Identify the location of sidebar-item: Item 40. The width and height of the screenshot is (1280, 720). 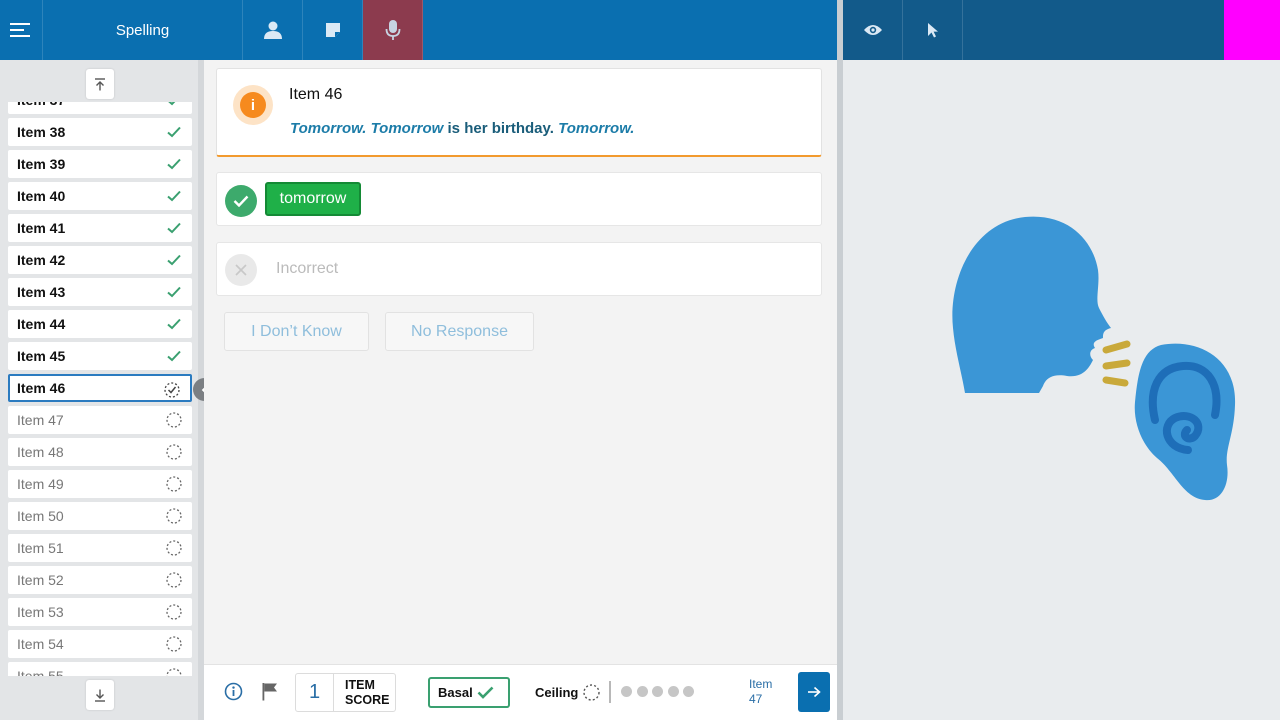
(100, 196).